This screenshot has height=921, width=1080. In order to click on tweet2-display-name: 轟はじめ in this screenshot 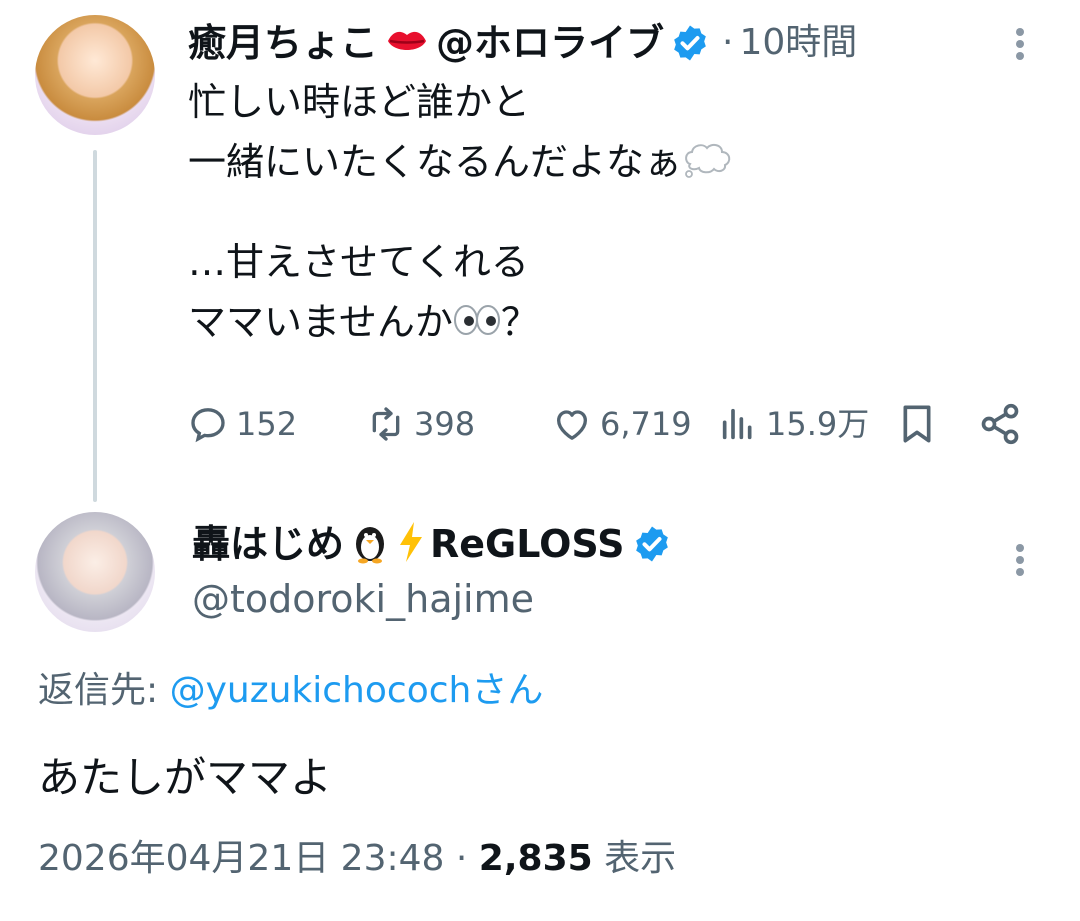, I will do `click(268, 544)`.